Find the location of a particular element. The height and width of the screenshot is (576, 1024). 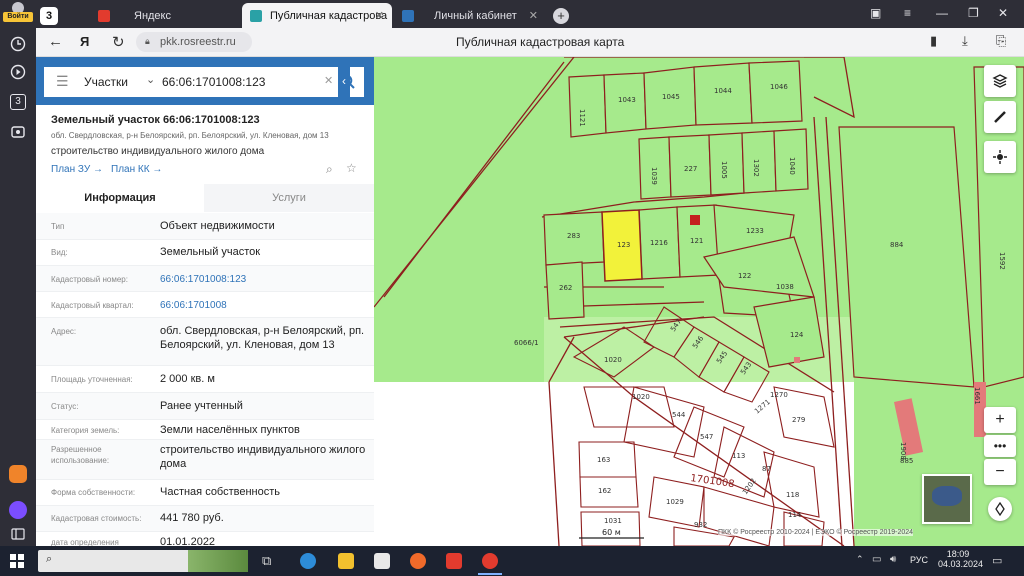

tab-rosreestr: Публичная кадастрова ✕ is located at coordinates (317, 15).